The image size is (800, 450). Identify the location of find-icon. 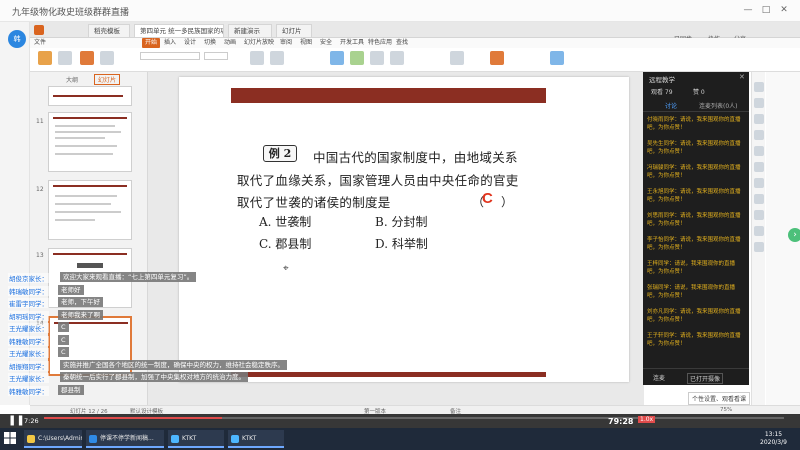
(557, 58).